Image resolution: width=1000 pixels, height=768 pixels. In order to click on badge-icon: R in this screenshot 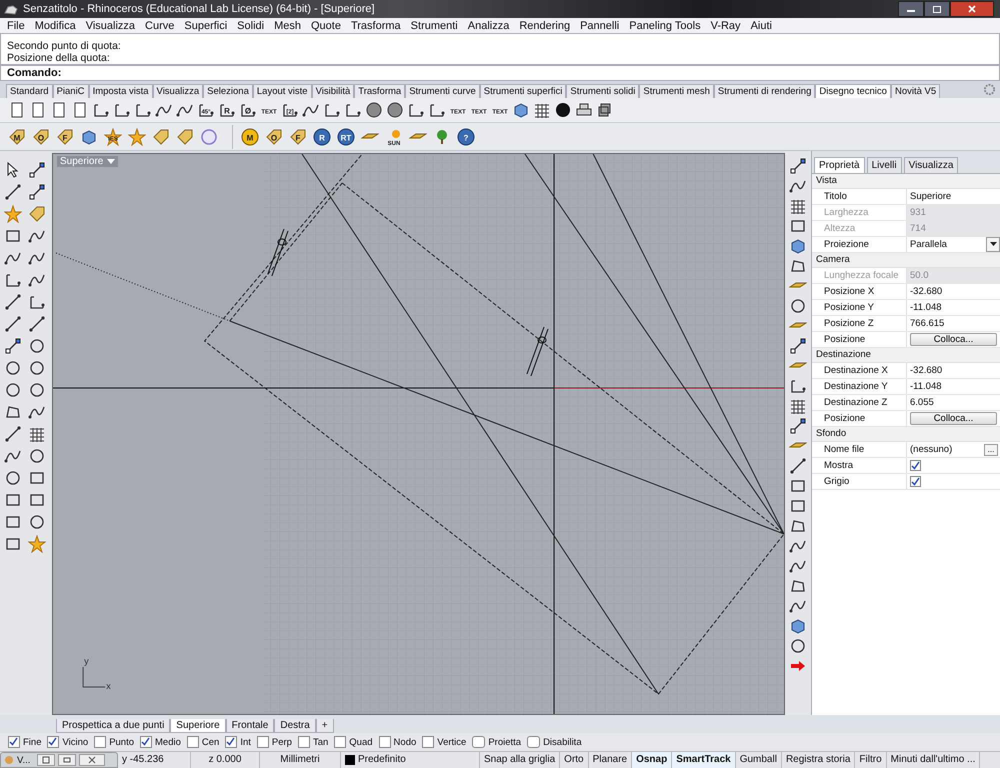, I will do `click(322, 137)`.